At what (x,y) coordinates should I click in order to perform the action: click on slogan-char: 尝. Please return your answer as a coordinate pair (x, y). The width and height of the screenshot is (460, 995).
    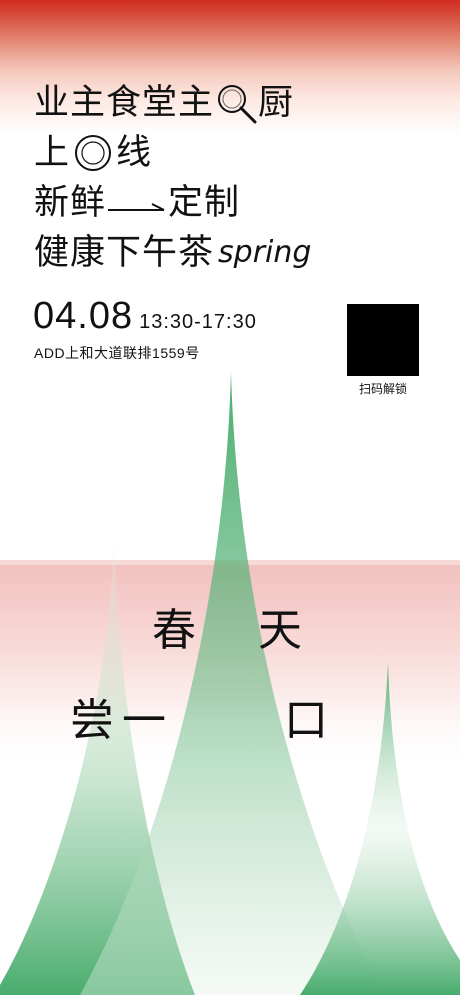
    Looking at the image, I should click on (92, 720).